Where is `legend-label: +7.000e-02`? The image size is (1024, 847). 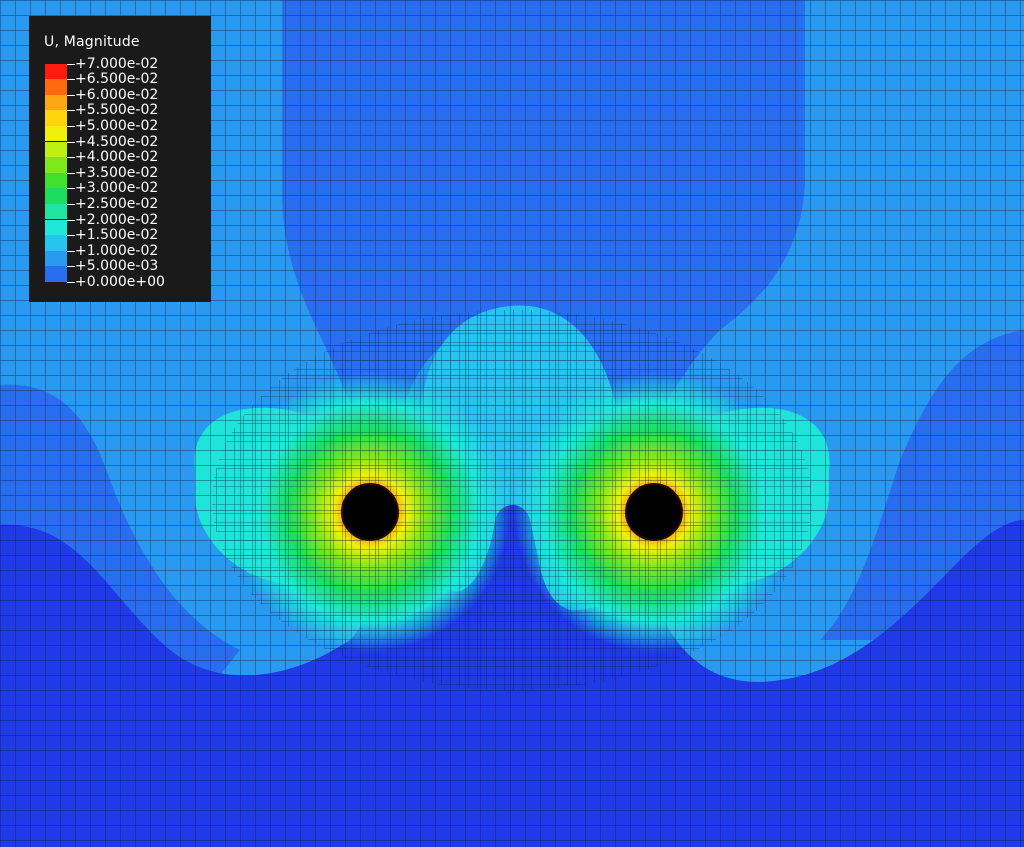 legend-label: +7.000e-02 is located at coordinates (117, 63).